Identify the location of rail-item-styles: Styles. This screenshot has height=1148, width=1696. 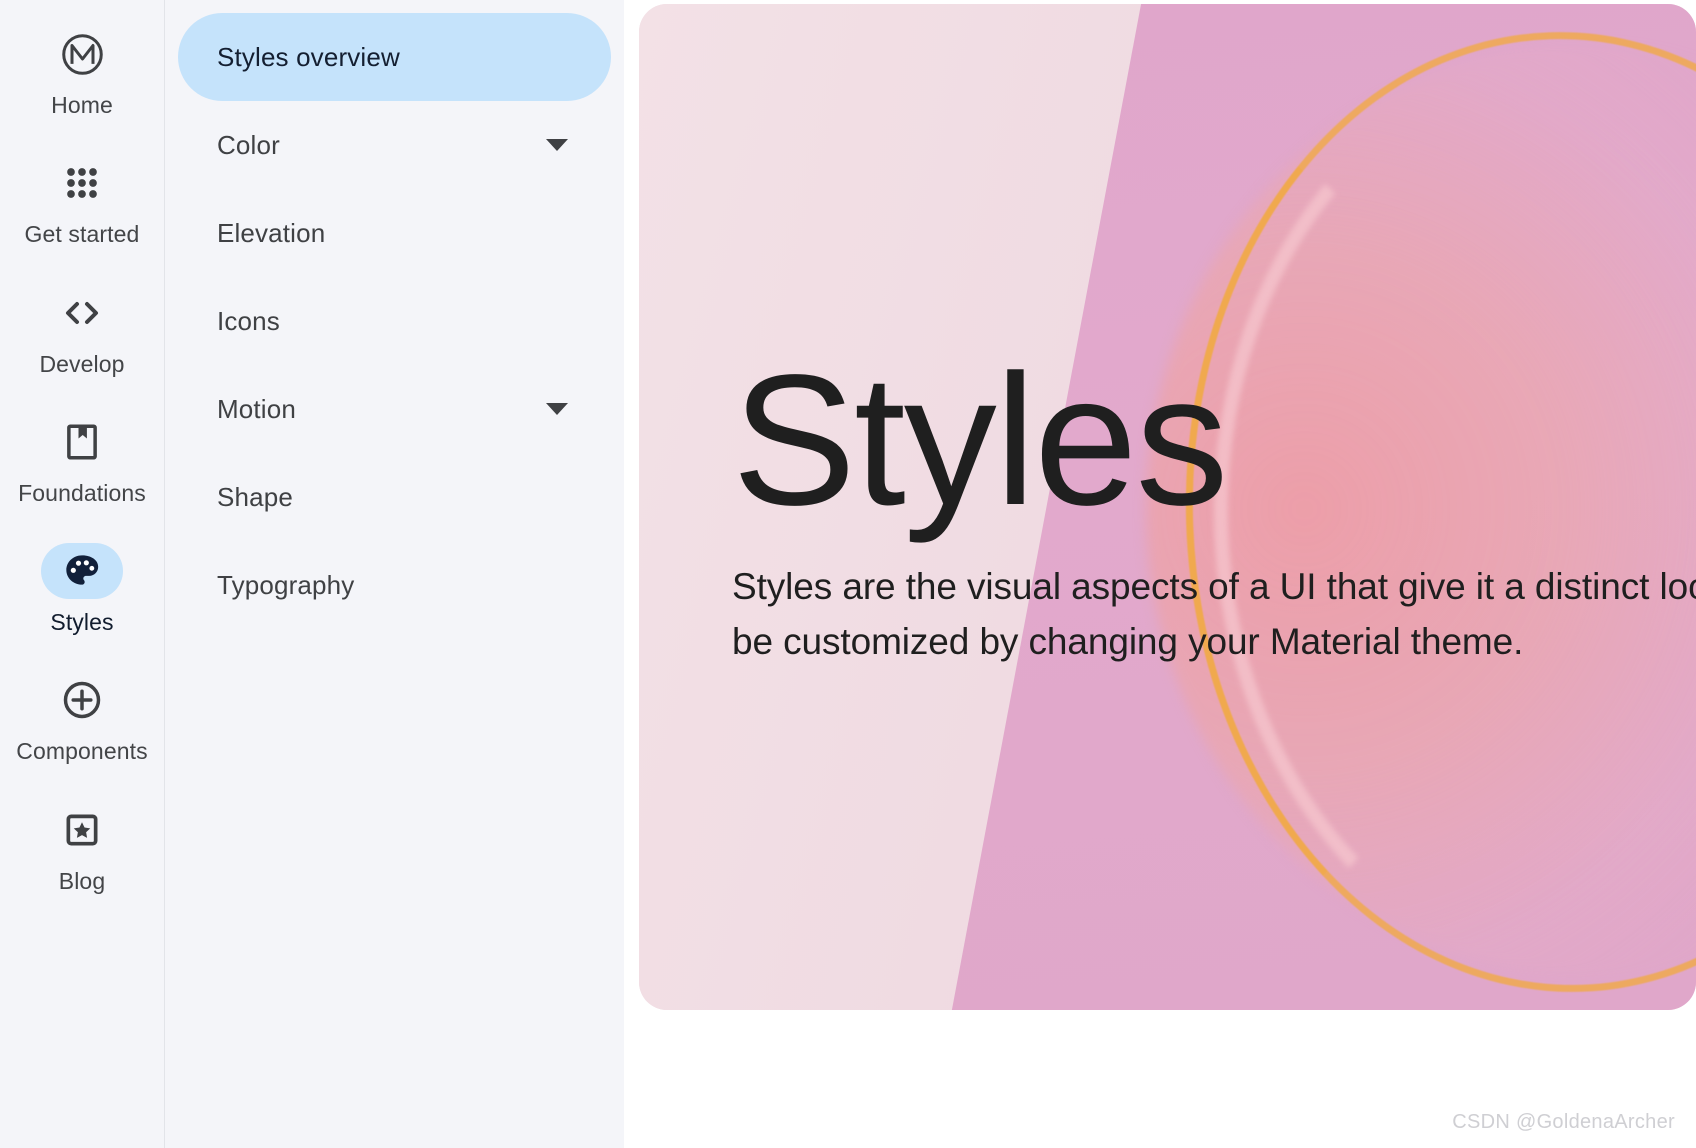
(82, 589).